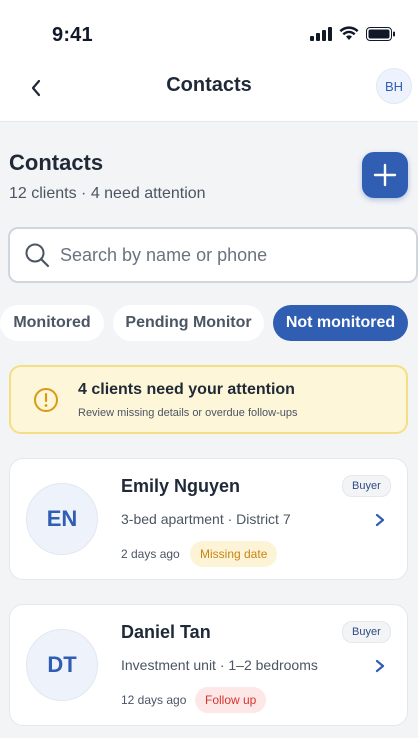  I want to click on status-bar: 9:41, so click(209, 33).